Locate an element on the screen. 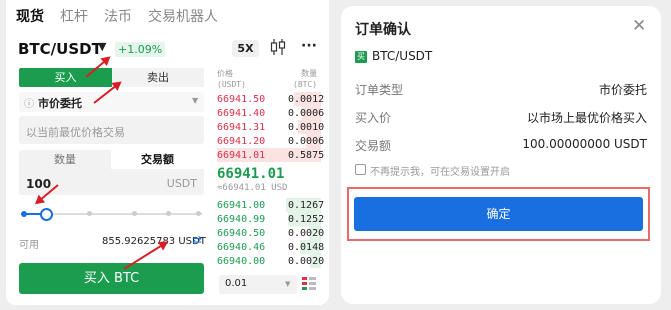  amount-unit: USDT is located at coordinates (181, 183).